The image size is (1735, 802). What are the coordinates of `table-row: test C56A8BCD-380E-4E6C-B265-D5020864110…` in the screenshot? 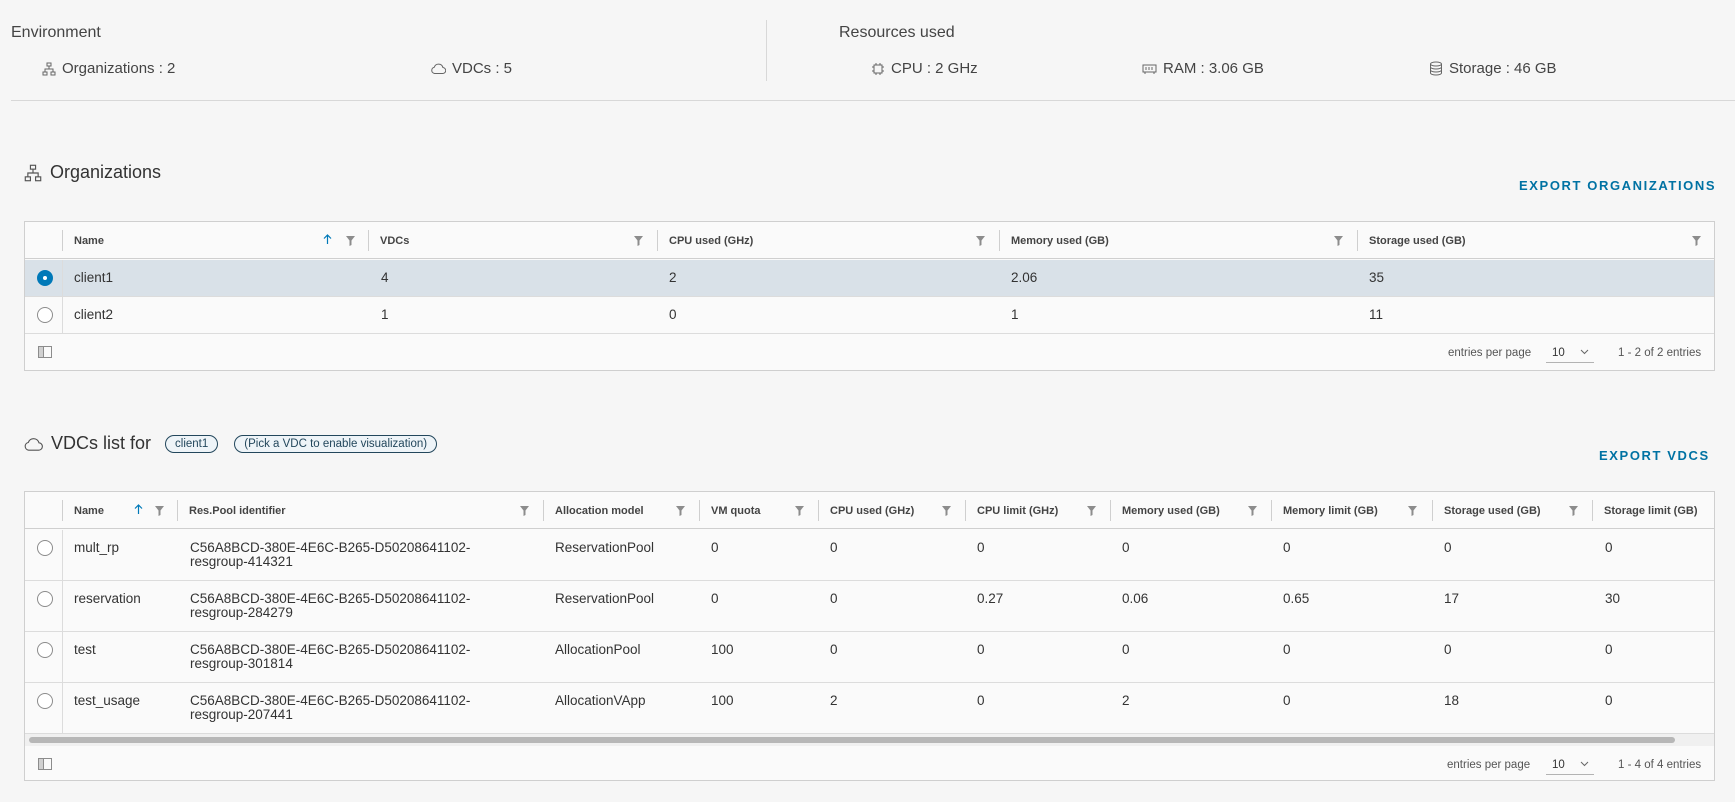 It's located at (869, 657).